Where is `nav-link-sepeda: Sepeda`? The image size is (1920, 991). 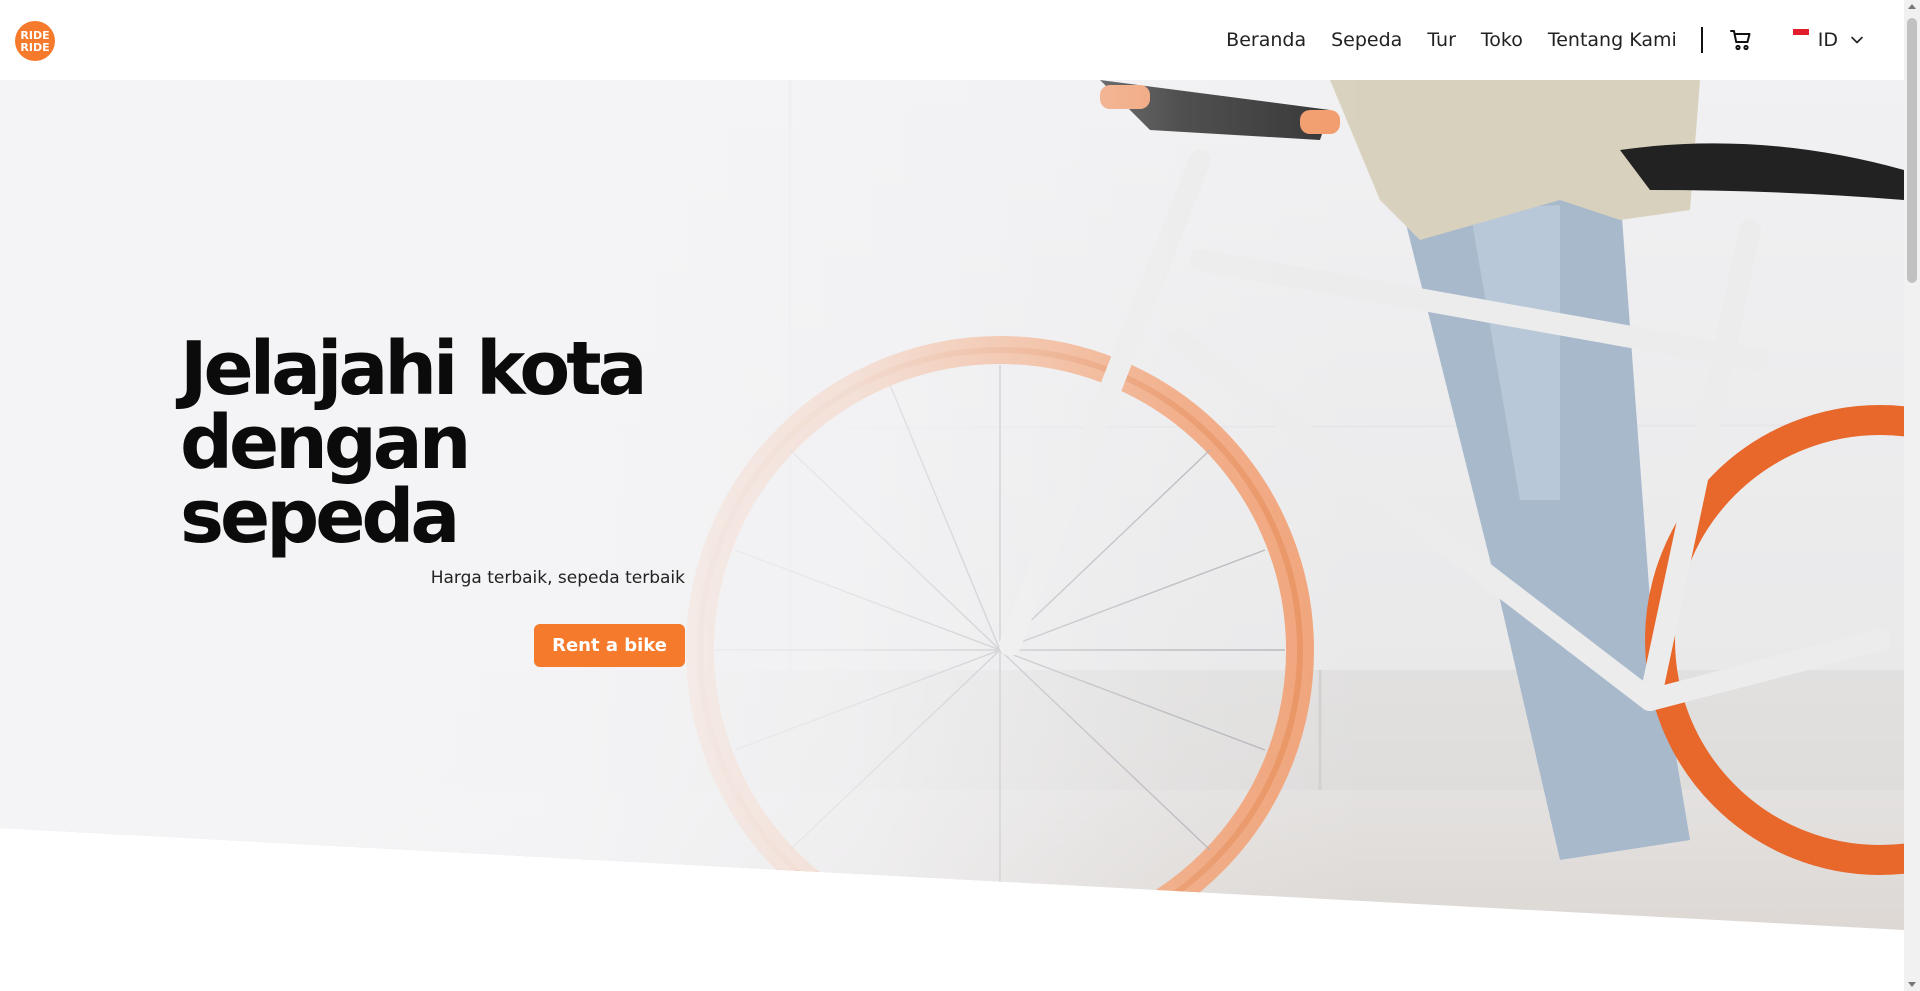
nav-link-sepeda: Sepeda is located at coordinates (1366, 40).